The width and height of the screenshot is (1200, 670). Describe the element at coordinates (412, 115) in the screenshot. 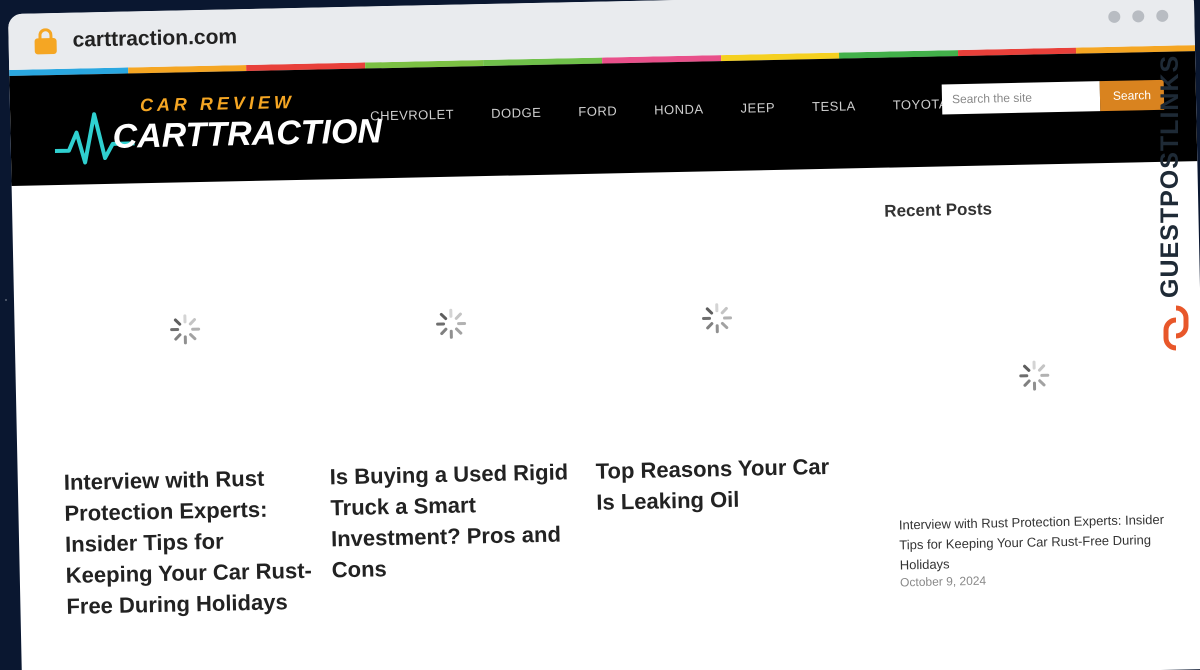

I see `nav-chevrolet: CHEVROLET` at that location.